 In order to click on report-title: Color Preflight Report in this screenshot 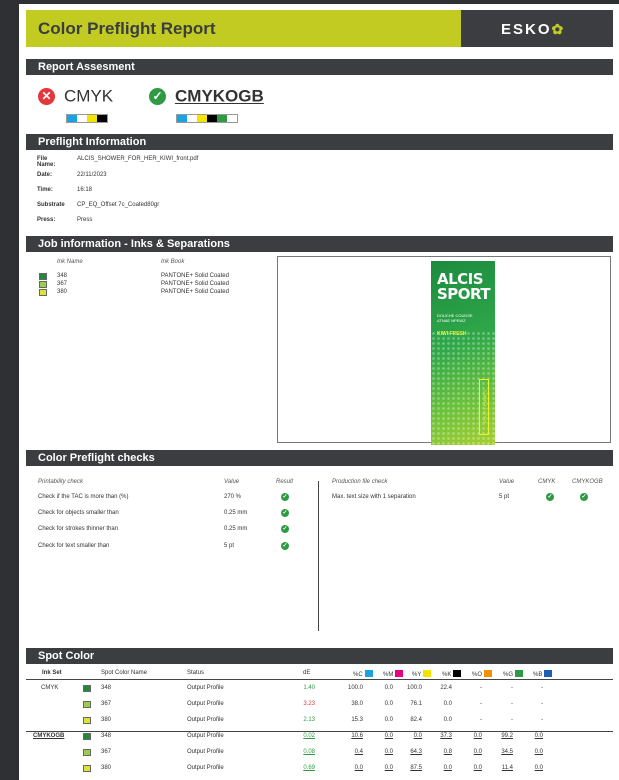, I will do `click(127, 28)`.